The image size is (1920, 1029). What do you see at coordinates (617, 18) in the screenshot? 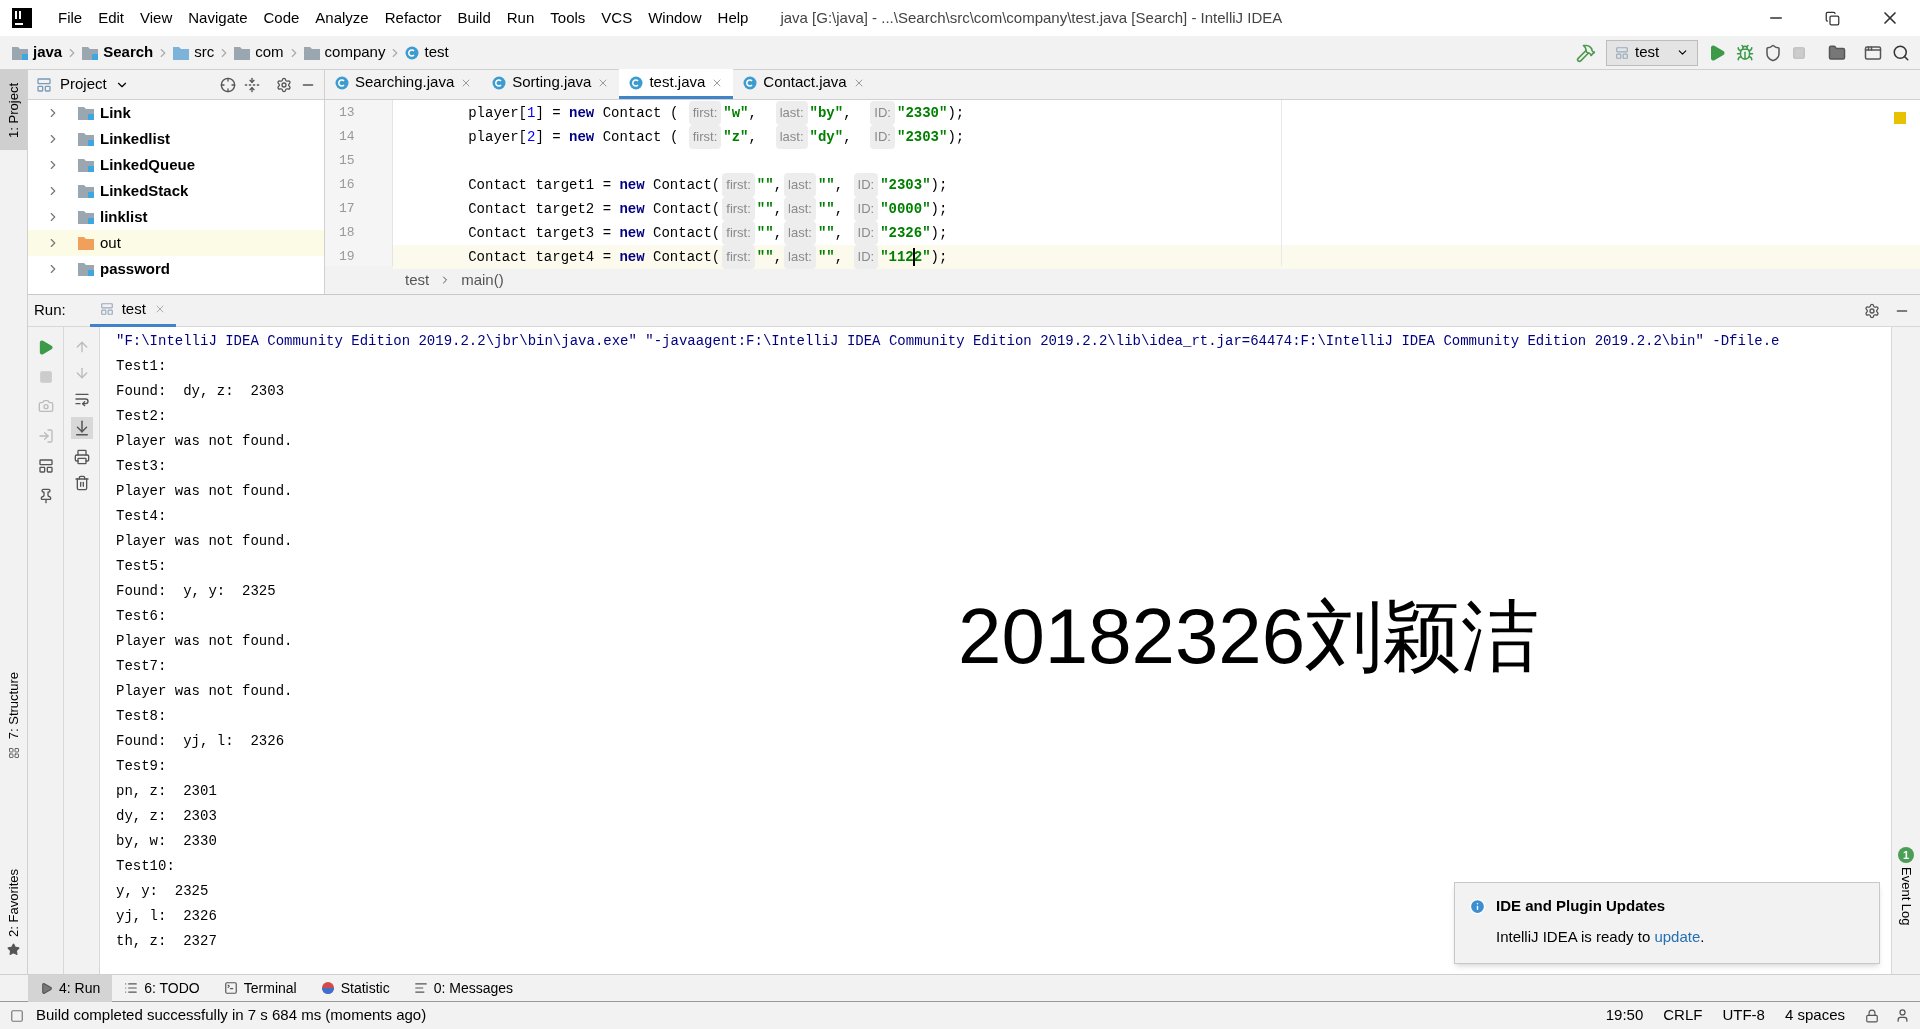
I see `menu-item: VCS` at bounding box center [617, 18].